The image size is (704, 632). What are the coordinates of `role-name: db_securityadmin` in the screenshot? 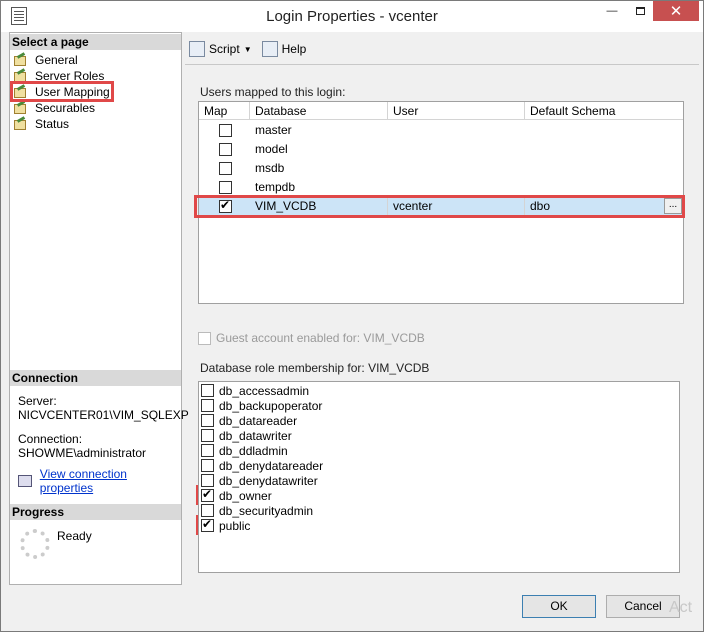 It's located at (266, 510).